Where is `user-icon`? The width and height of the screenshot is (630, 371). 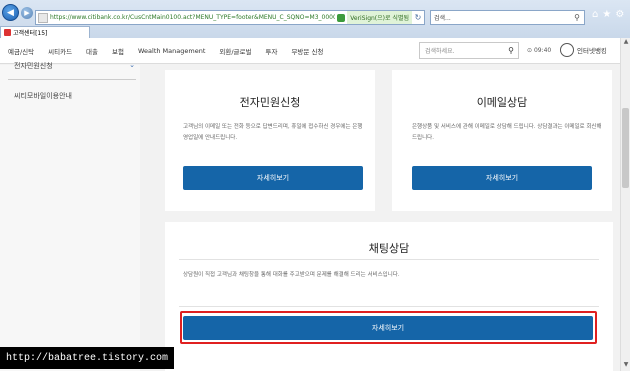 user-icon is located at coordinates (567, 50).